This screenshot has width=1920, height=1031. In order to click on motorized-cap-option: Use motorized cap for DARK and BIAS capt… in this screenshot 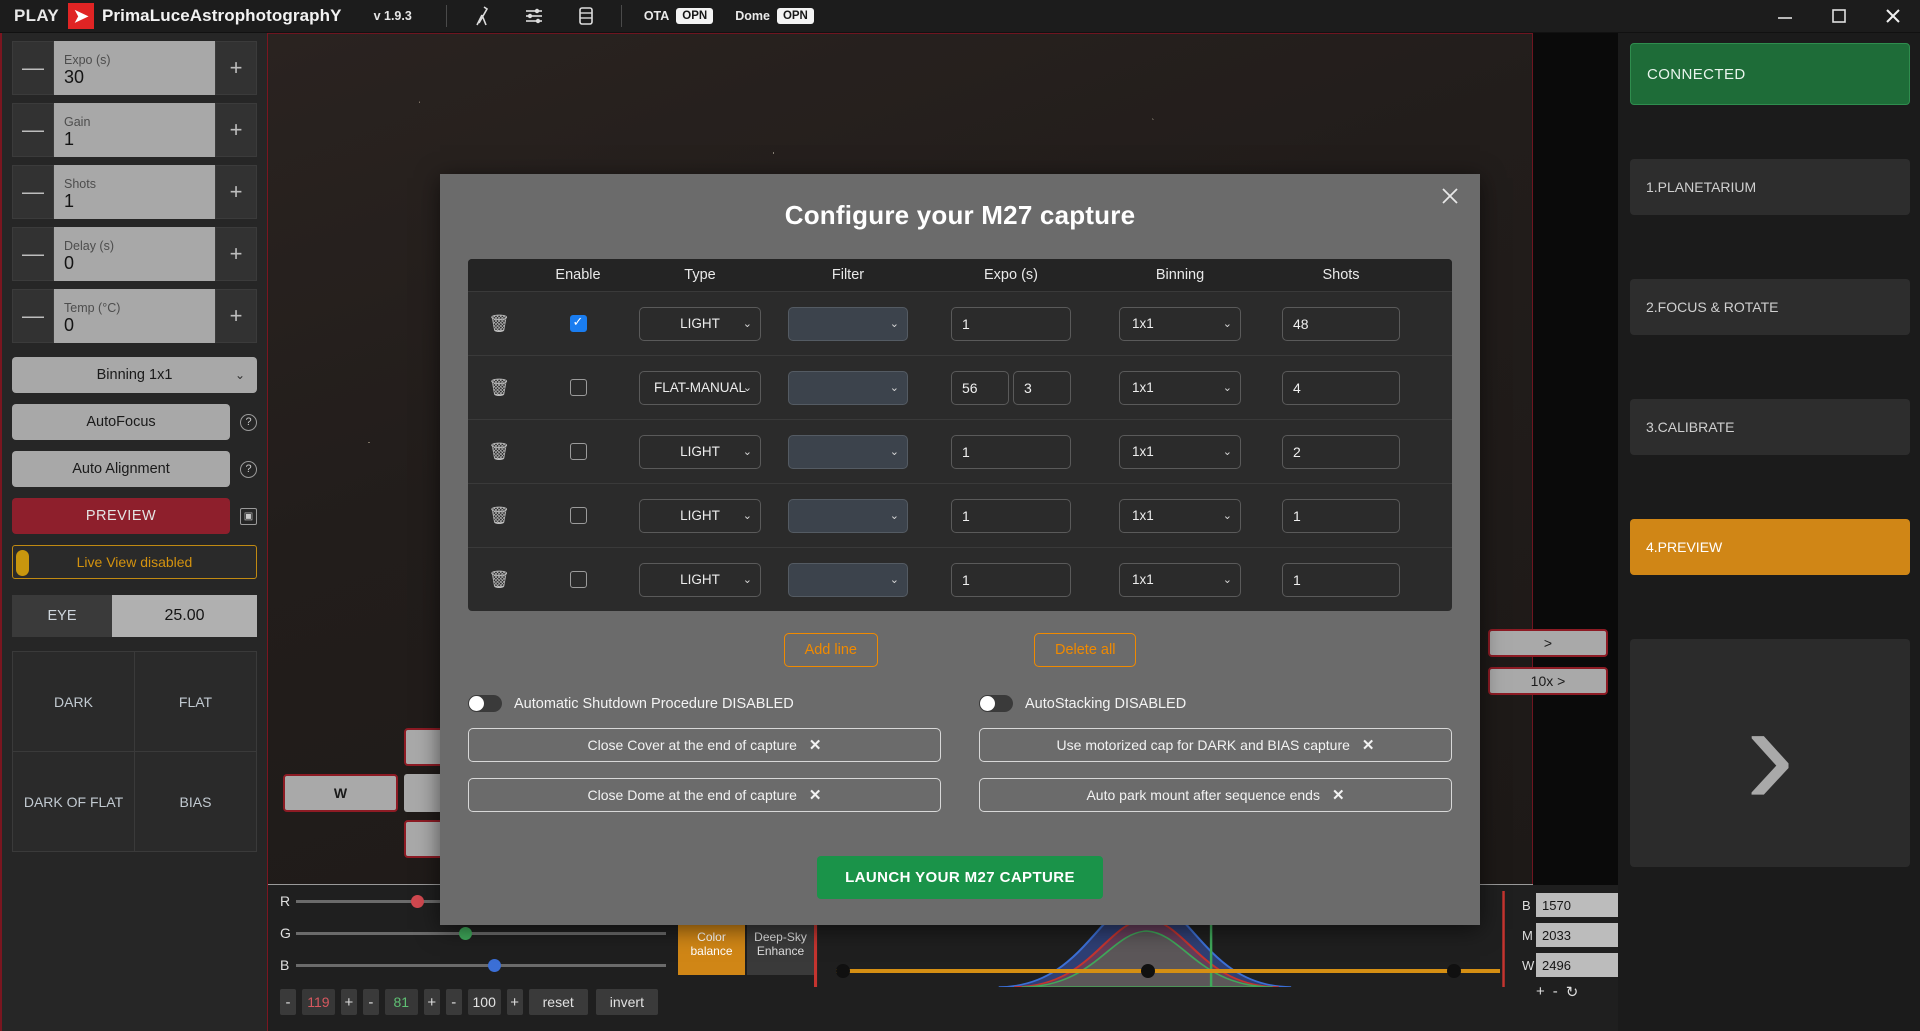, I will do `click(1215, 745)`.